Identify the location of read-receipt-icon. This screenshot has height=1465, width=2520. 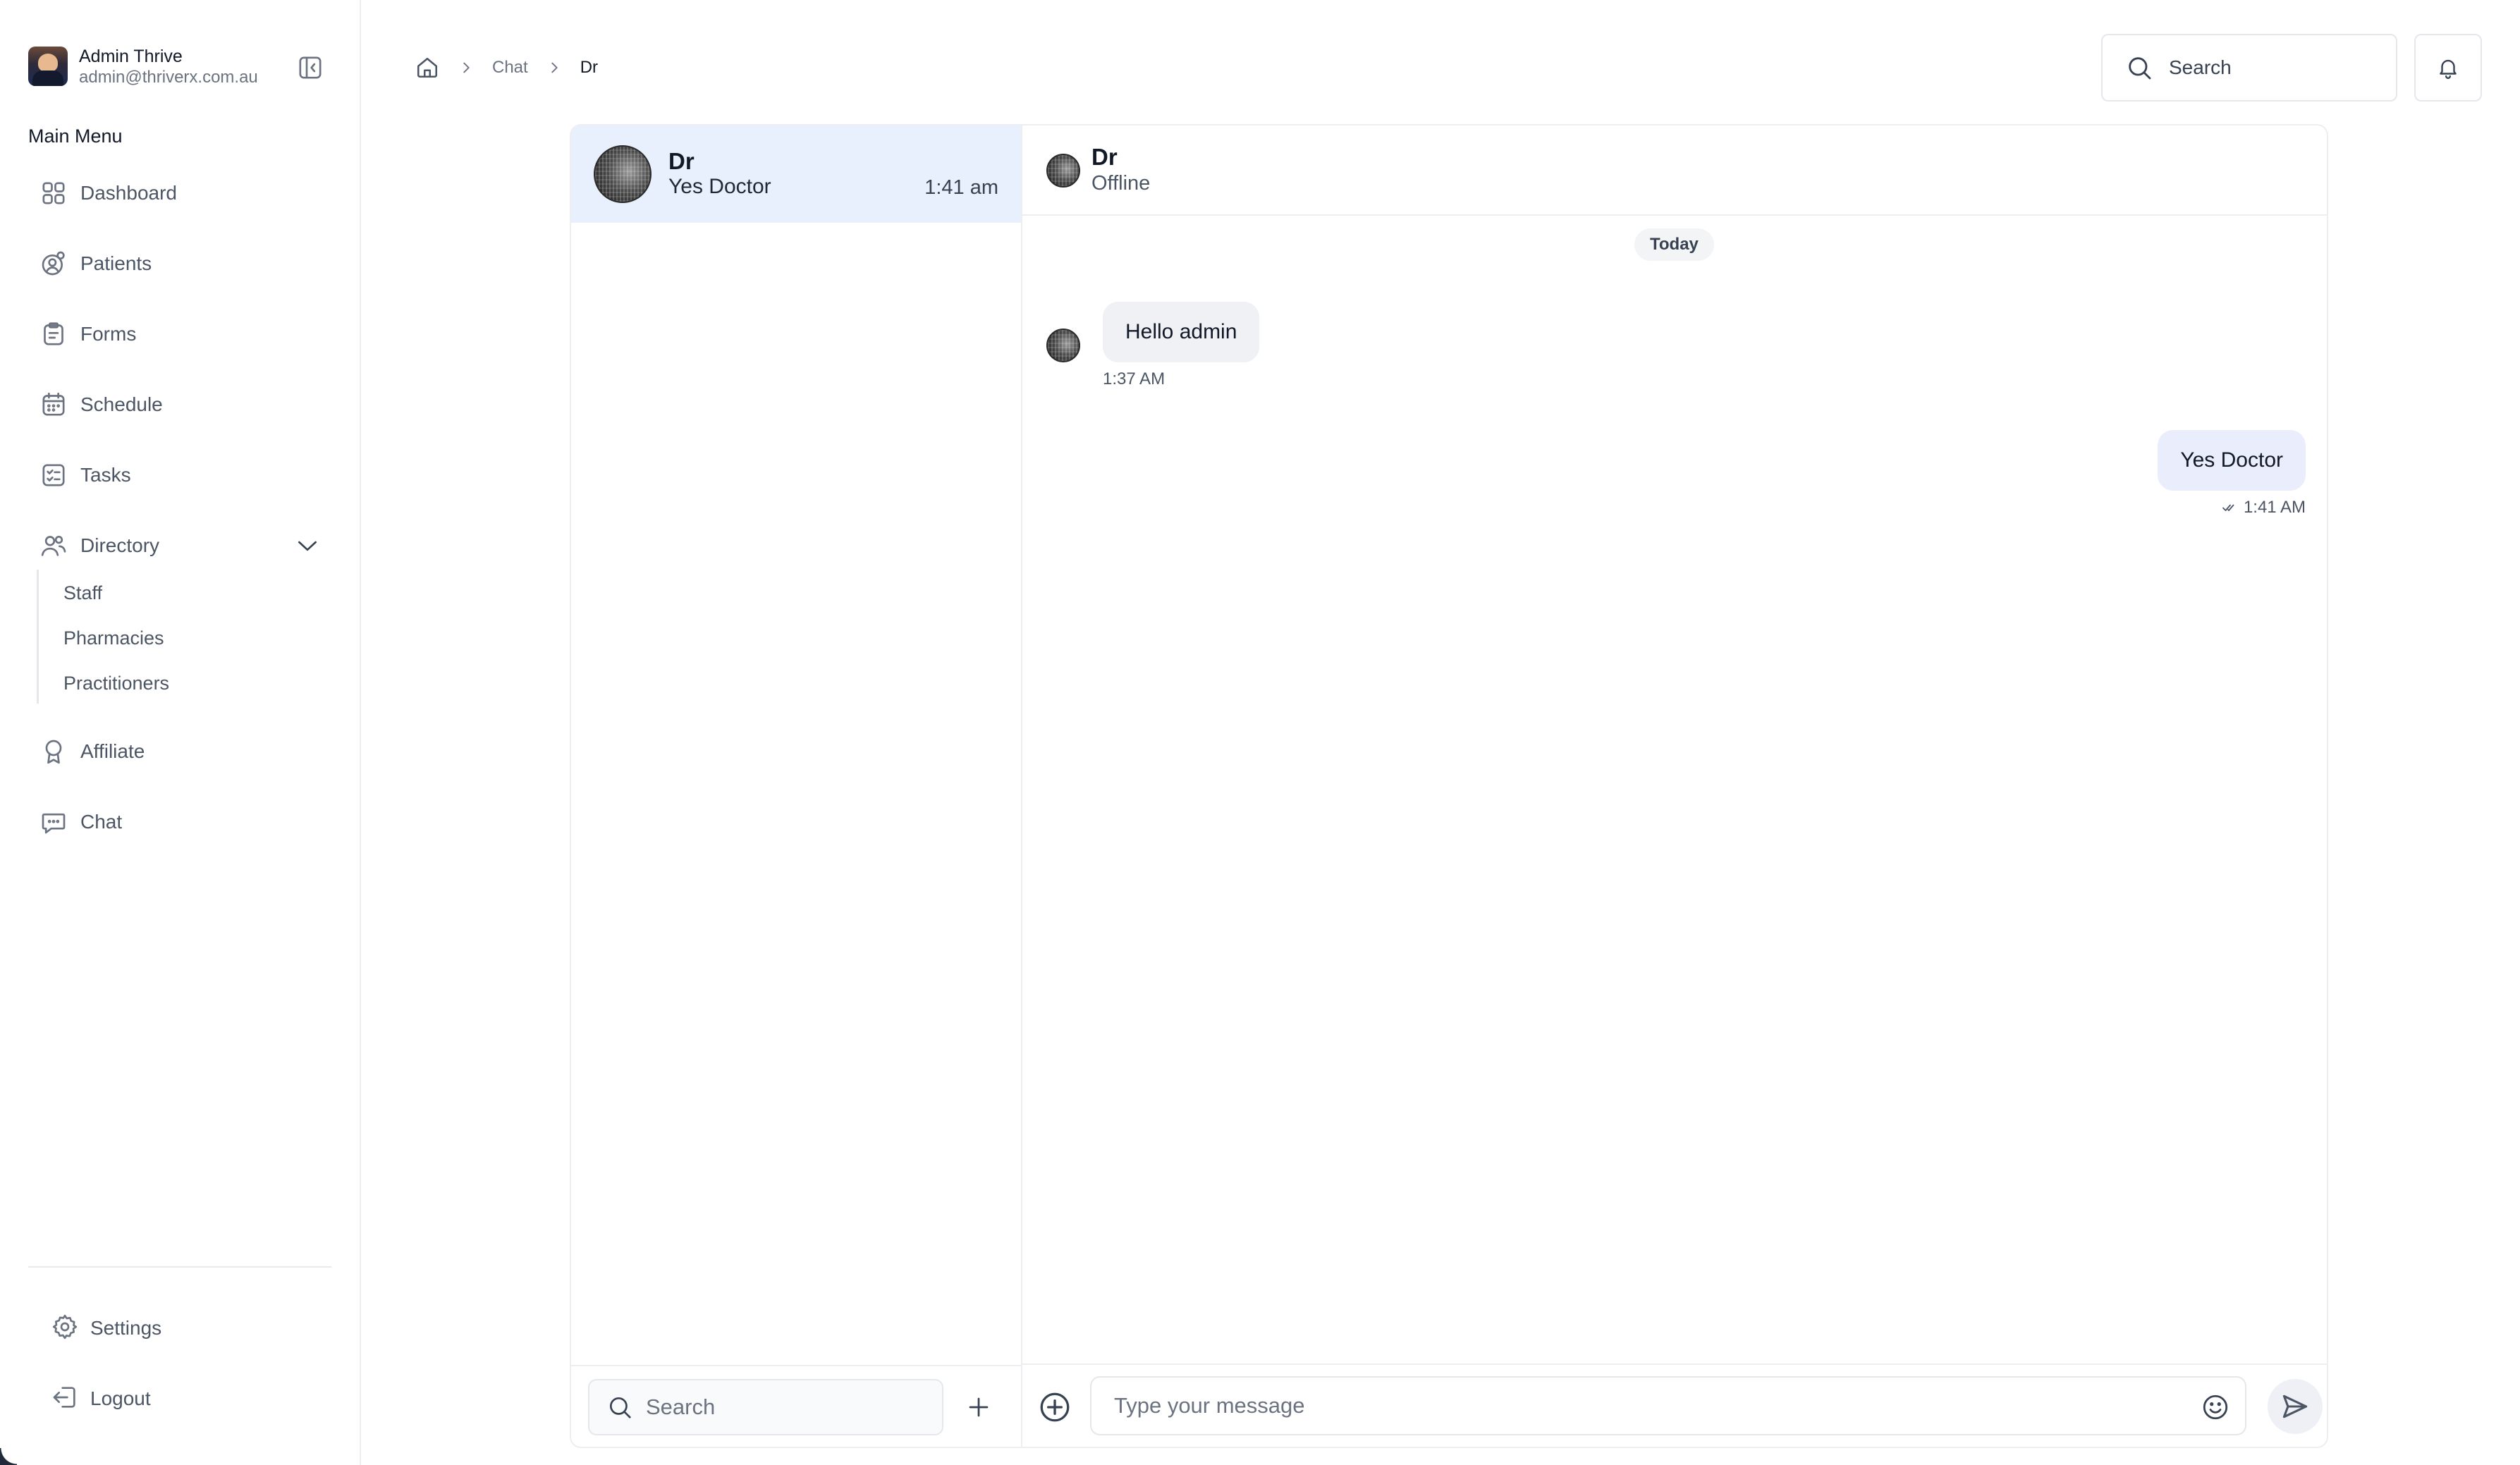
(2229, 508).